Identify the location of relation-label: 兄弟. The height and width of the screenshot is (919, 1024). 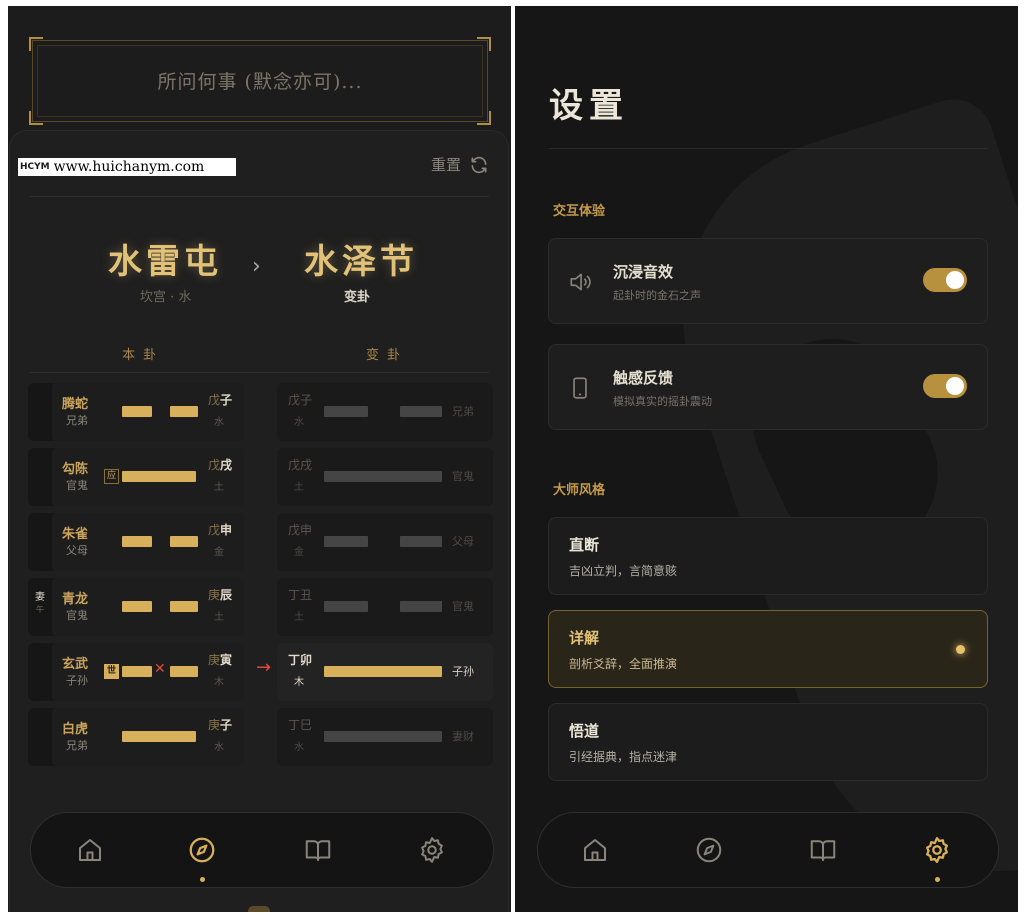
(77, 420).